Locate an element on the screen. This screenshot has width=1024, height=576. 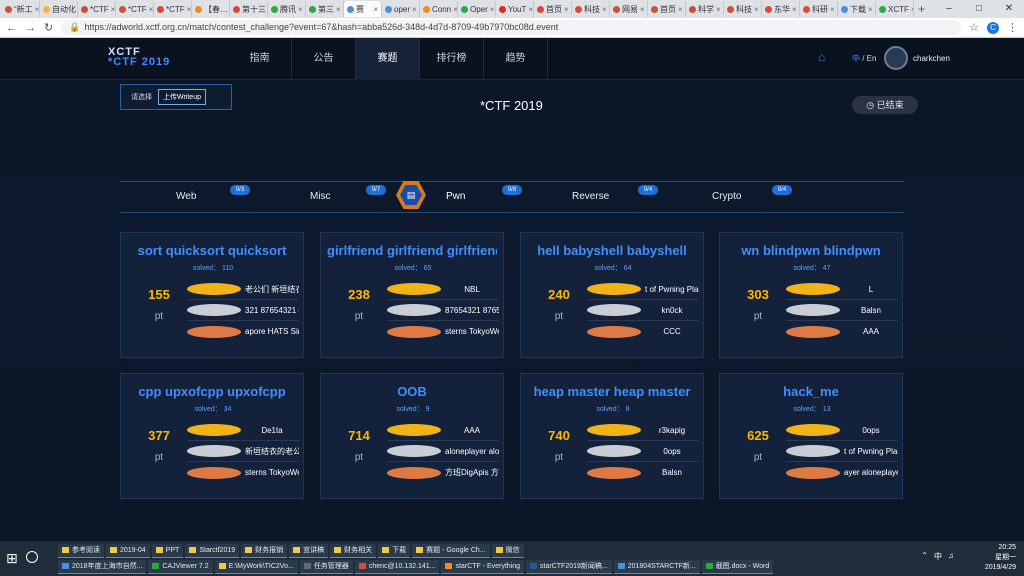
taskbar-item: 参考阅读 is located at coordinates (81, 551).